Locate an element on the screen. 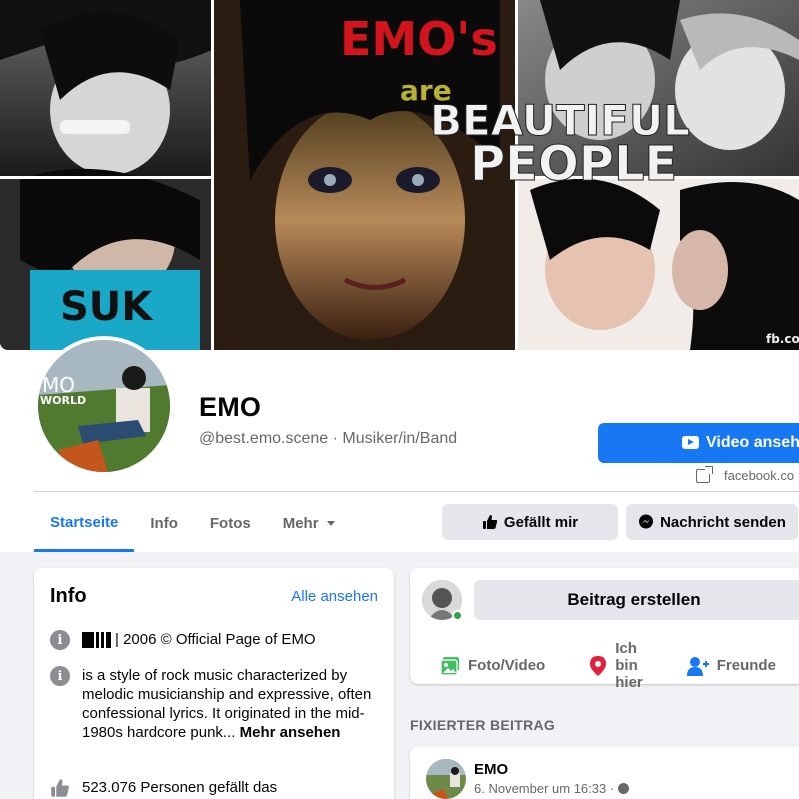  tab-info: Info is located at coordinates (164, 523).